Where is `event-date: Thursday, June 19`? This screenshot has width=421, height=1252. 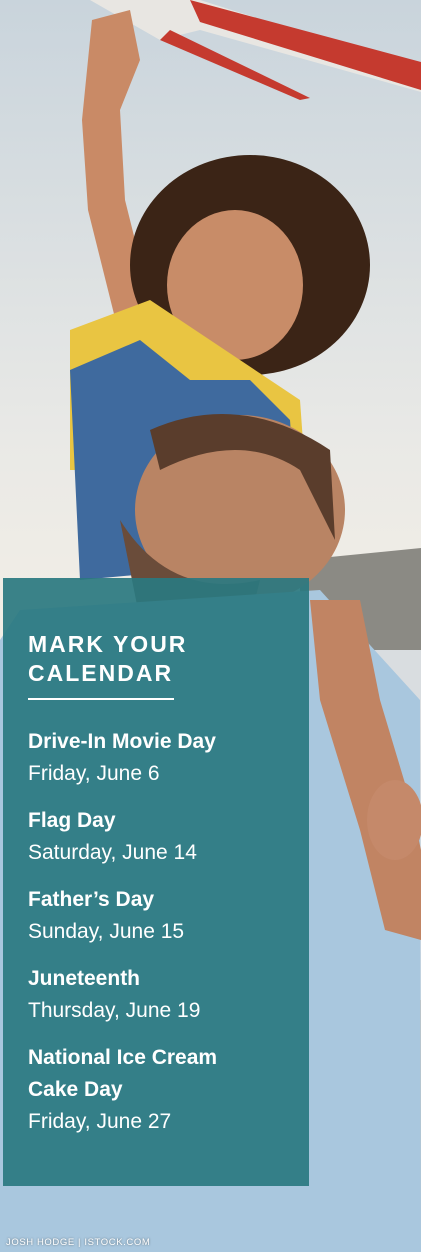 event-date: Thursday, June 19 is located at coordinates (114, 1010).